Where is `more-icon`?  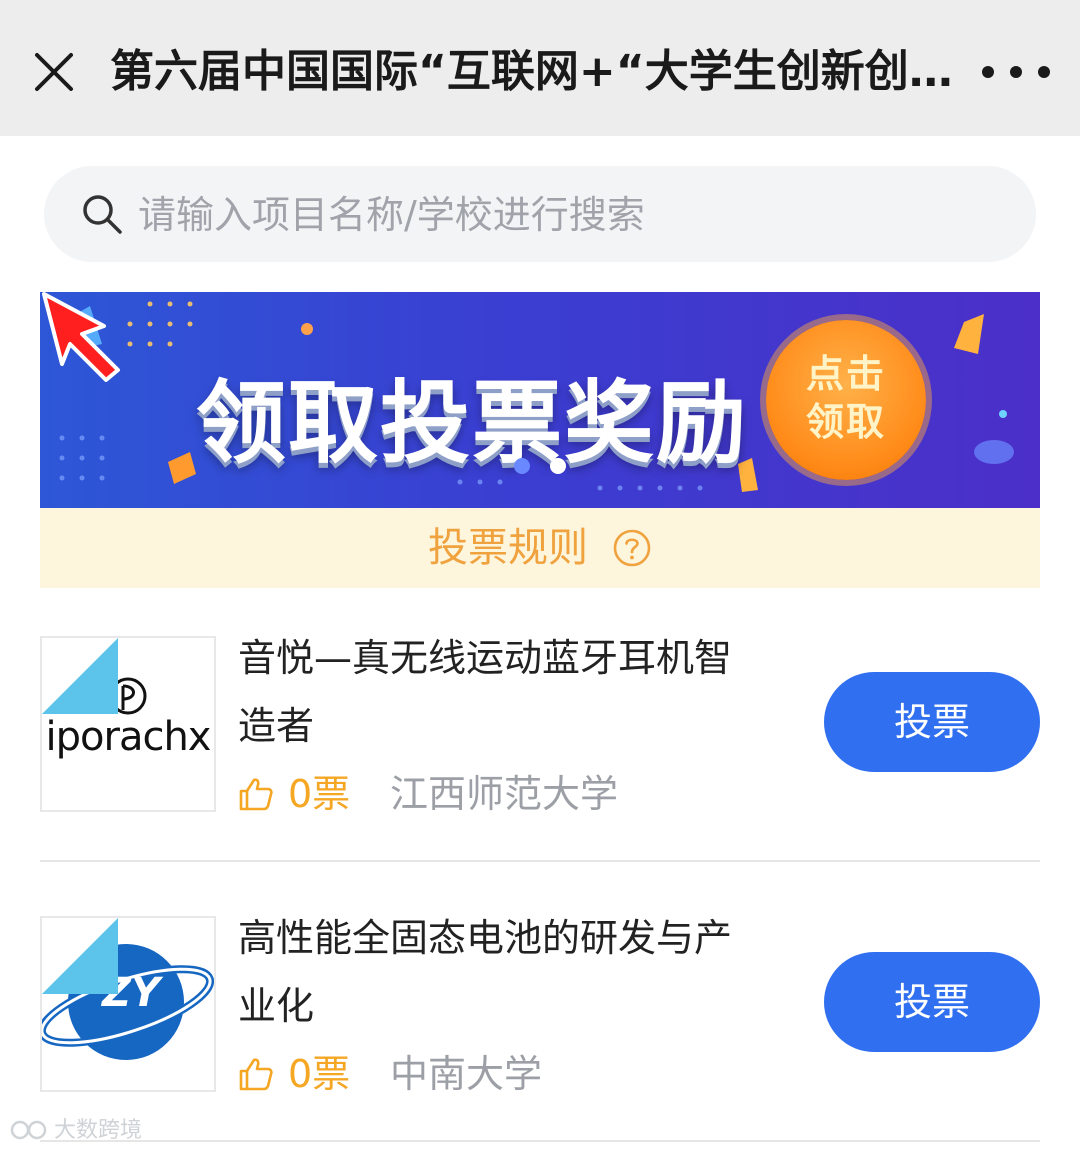
more-icon is located at coordinates (1016, 72).